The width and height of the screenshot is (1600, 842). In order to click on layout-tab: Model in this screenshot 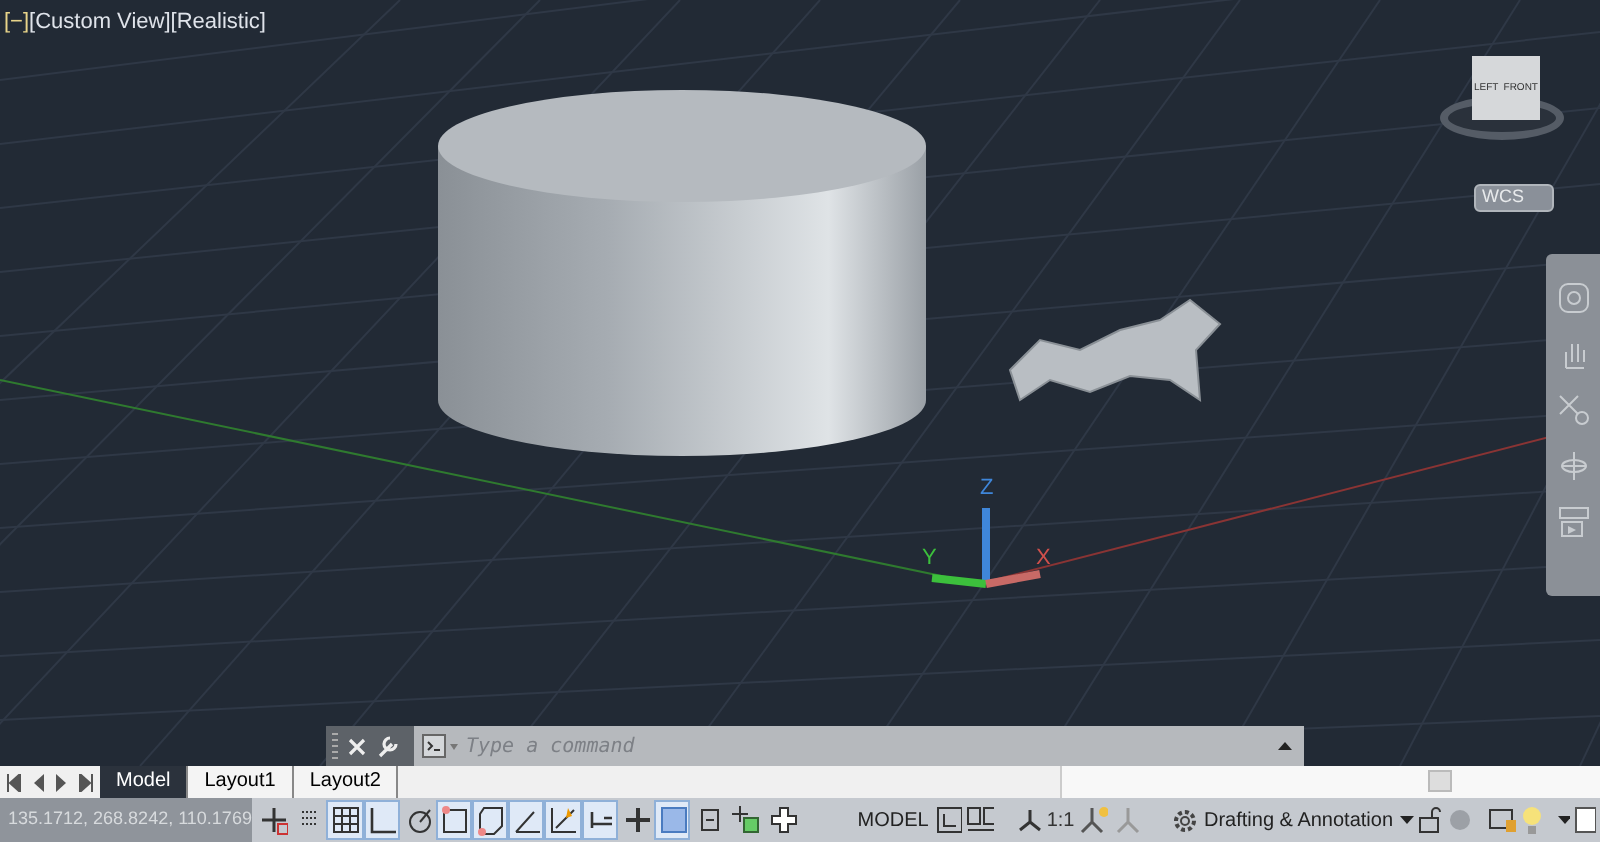, I will do `click(144, 782)`.